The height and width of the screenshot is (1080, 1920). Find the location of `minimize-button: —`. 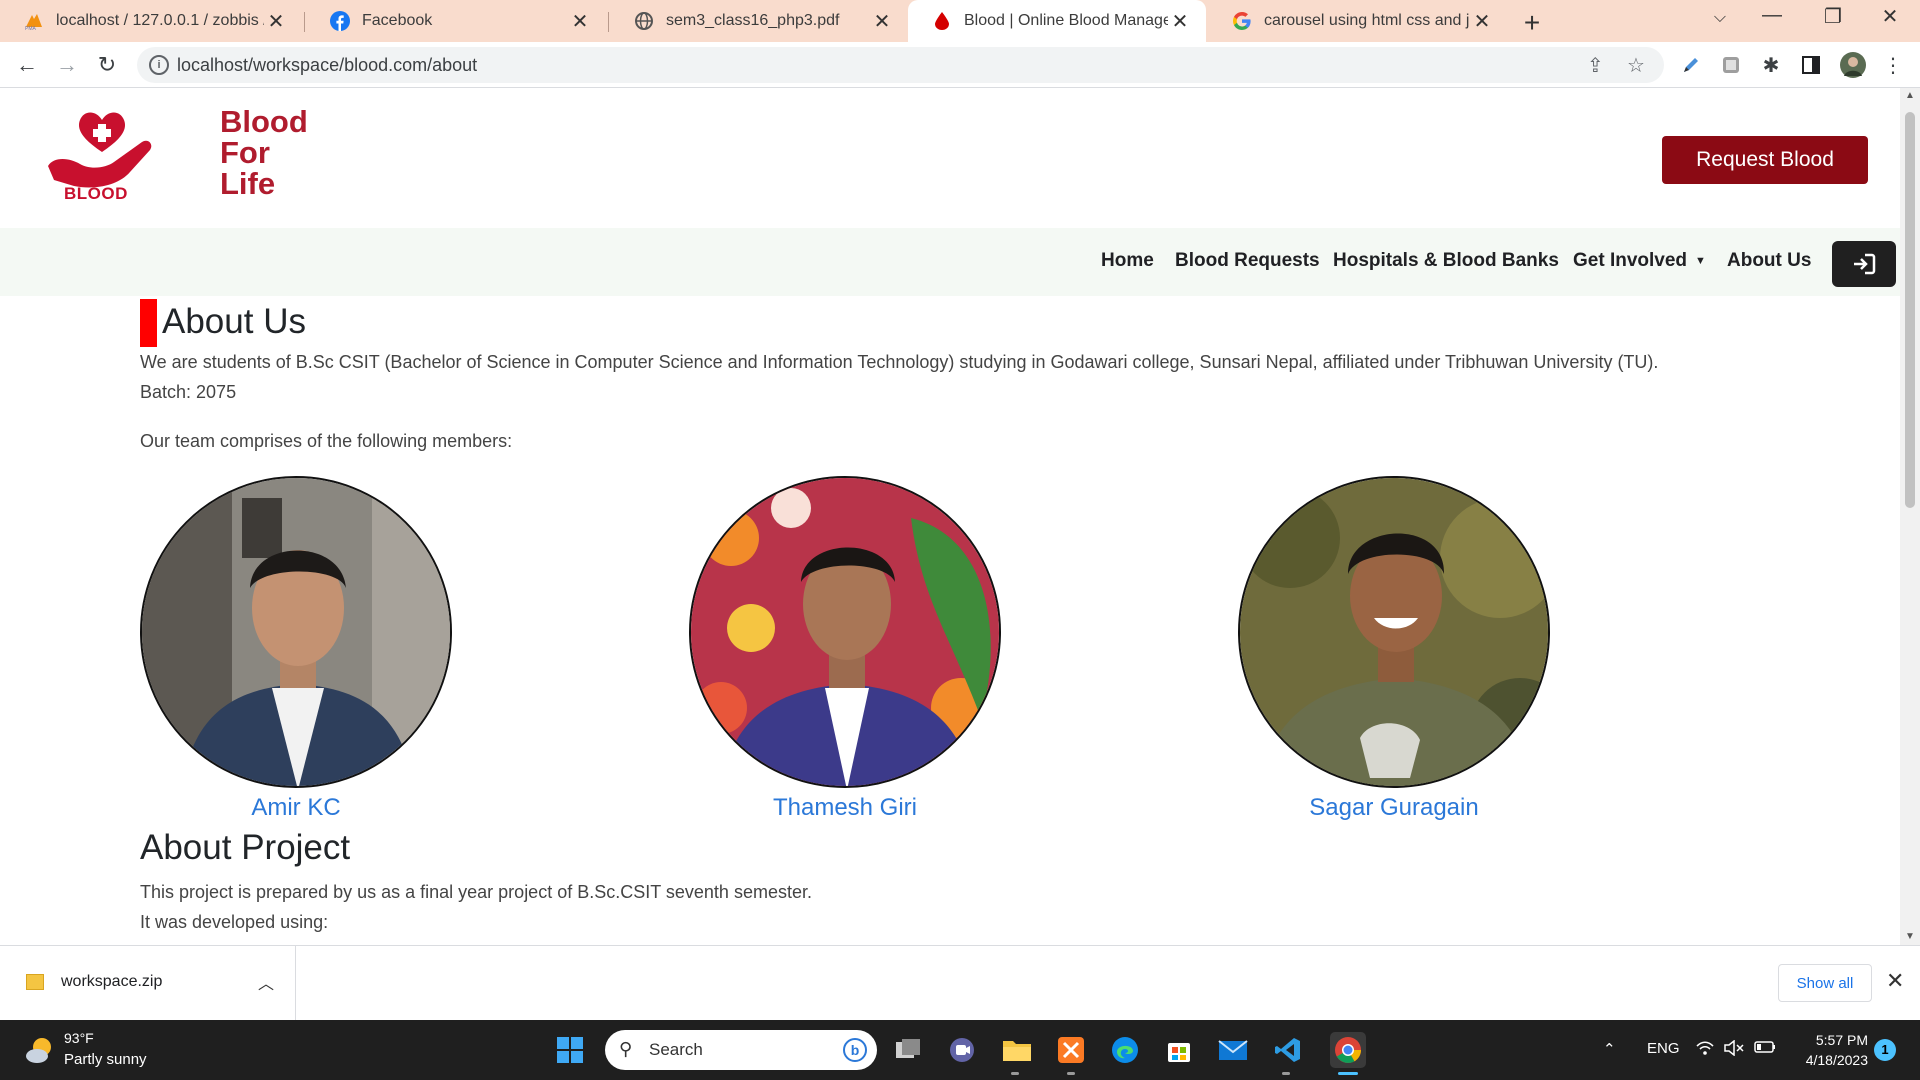

minimize-button: — is located at coordinates (1772, 15).